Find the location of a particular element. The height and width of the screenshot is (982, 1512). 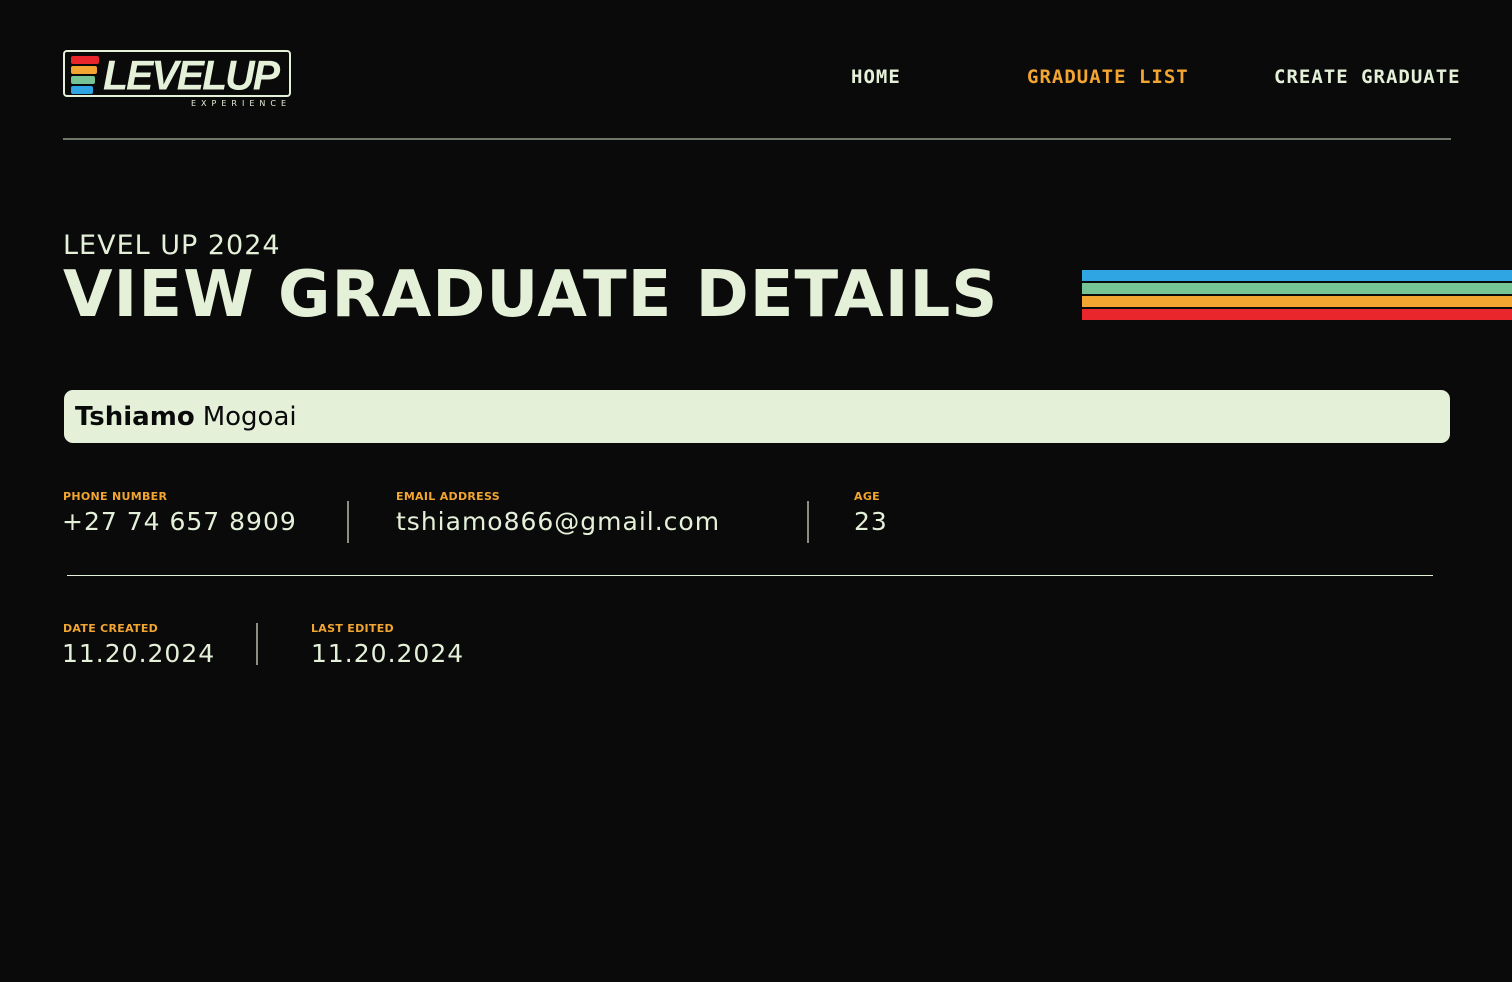

logo-stripes-icon is located at coordinates (88, 75).